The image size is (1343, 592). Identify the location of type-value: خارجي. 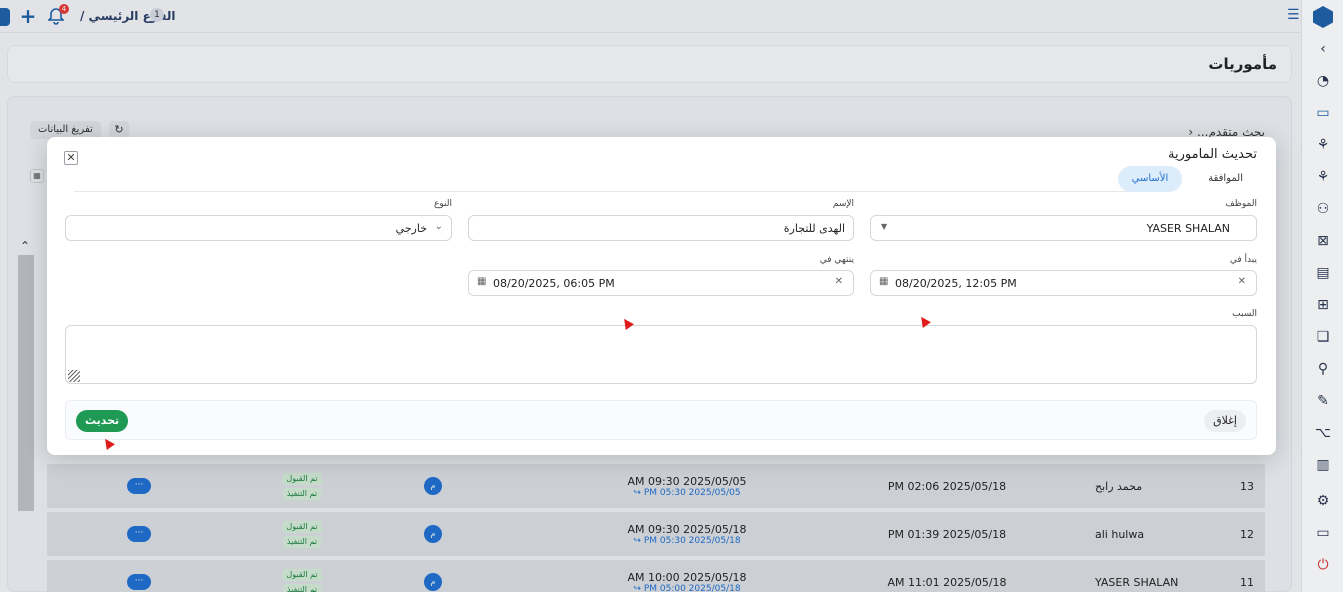
(411, 228).